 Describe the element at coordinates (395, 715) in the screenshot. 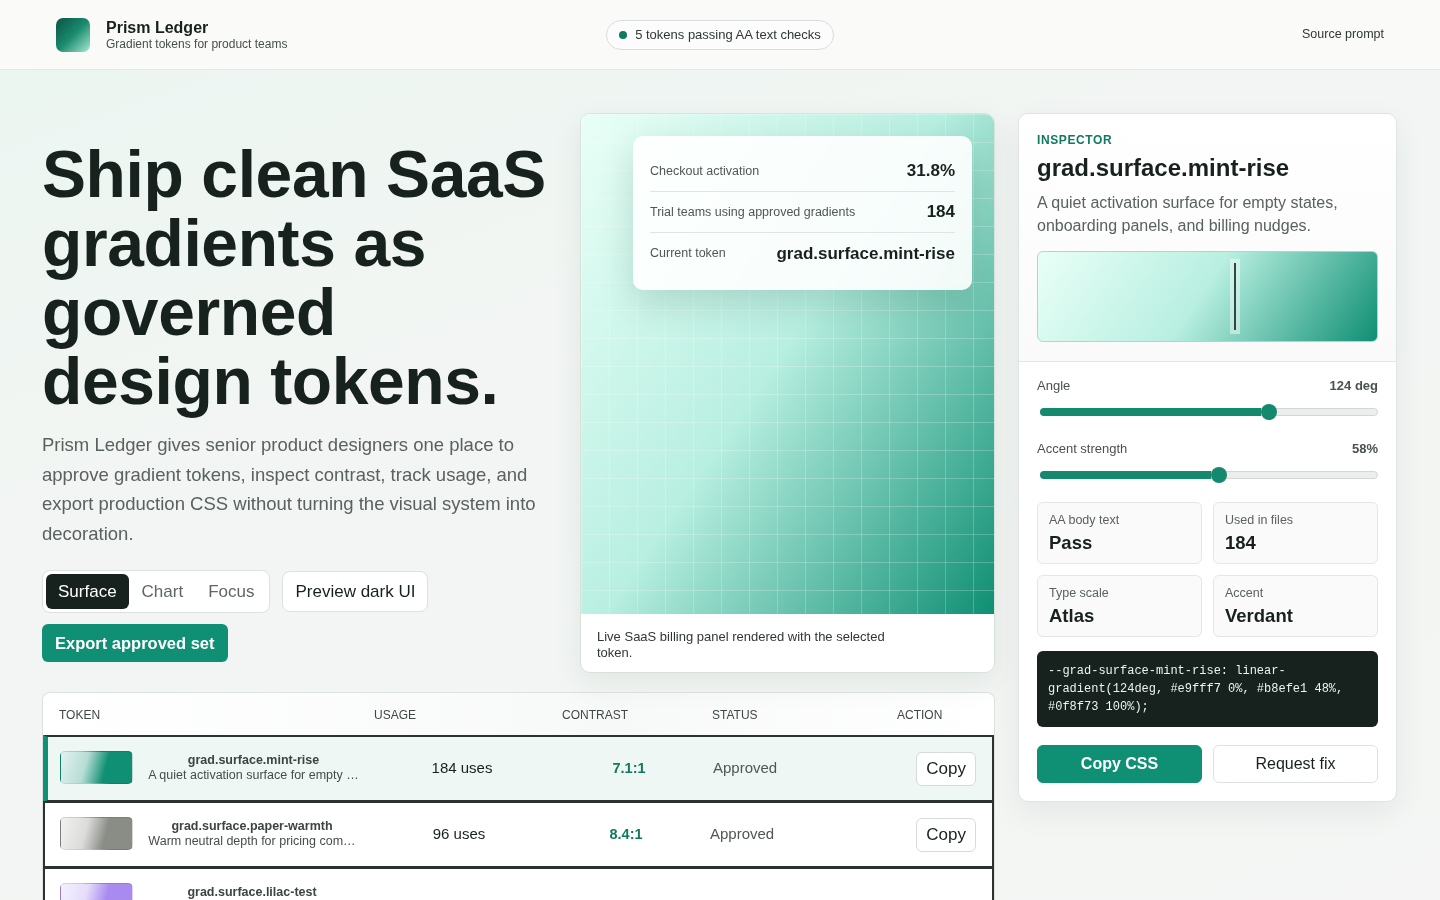

I see `column-header: USAGE` at that location.